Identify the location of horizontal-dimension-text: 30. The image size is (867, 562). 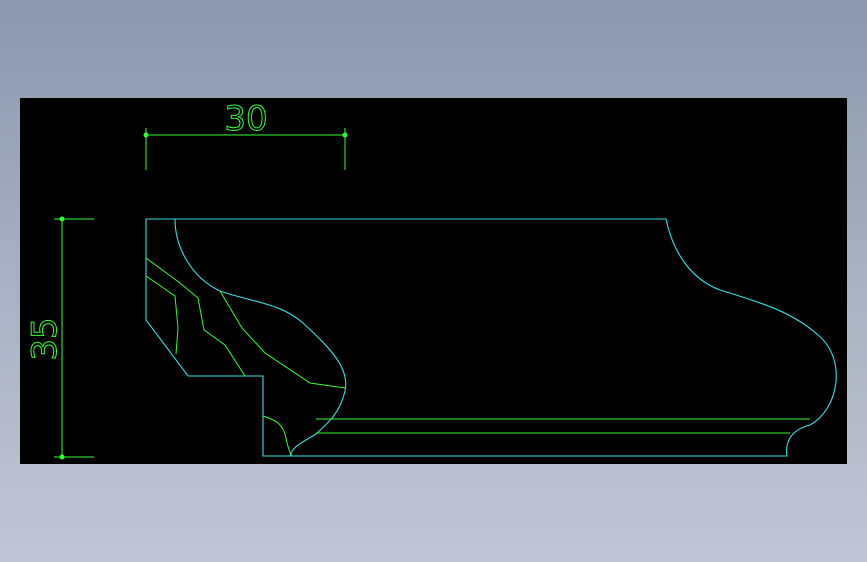
(245, 119).